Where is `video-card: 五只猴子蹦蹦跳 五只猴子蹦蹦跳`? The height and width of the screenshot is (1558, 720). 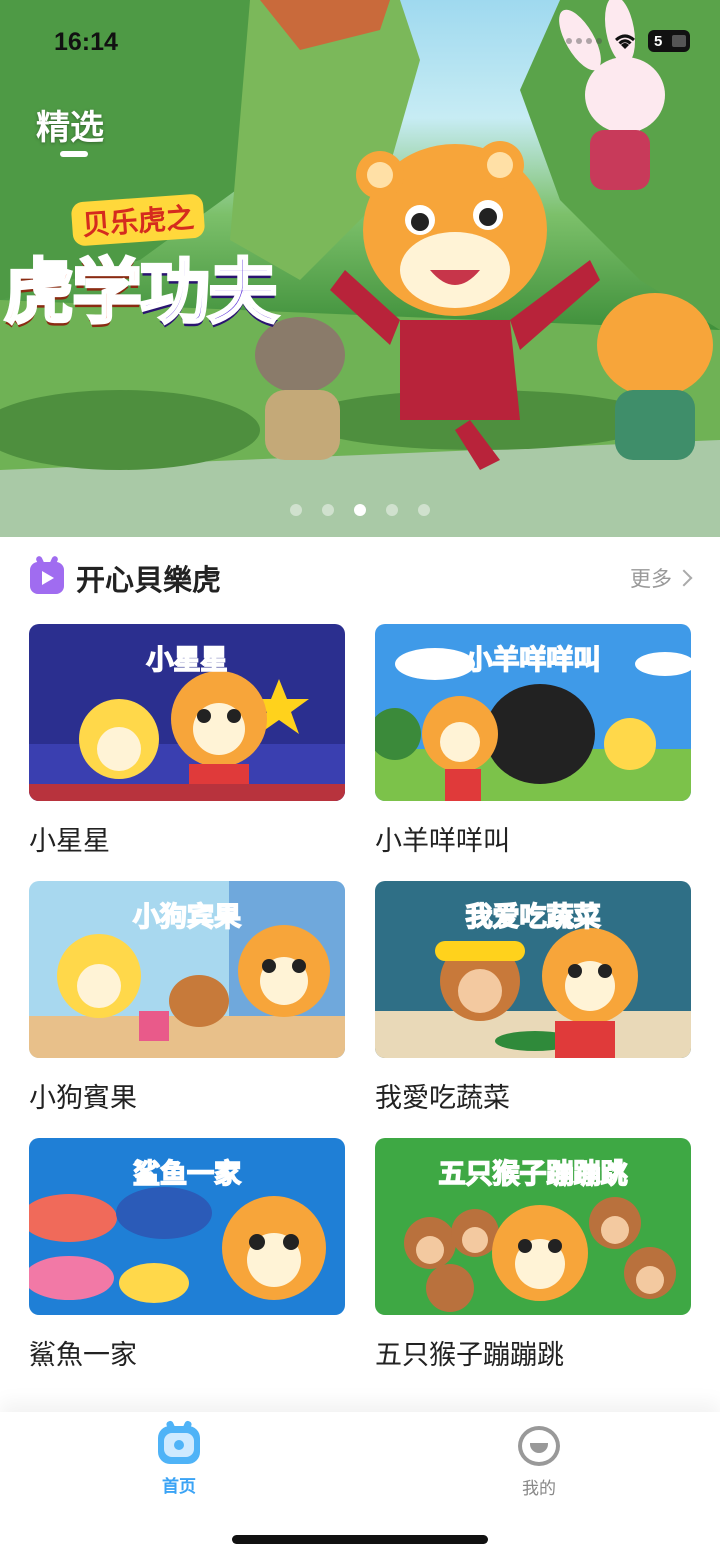 video-card: 五只猴子蹦蹦跳 五只猴子蹦蹦跳 is located at coordinates (533, 1254).